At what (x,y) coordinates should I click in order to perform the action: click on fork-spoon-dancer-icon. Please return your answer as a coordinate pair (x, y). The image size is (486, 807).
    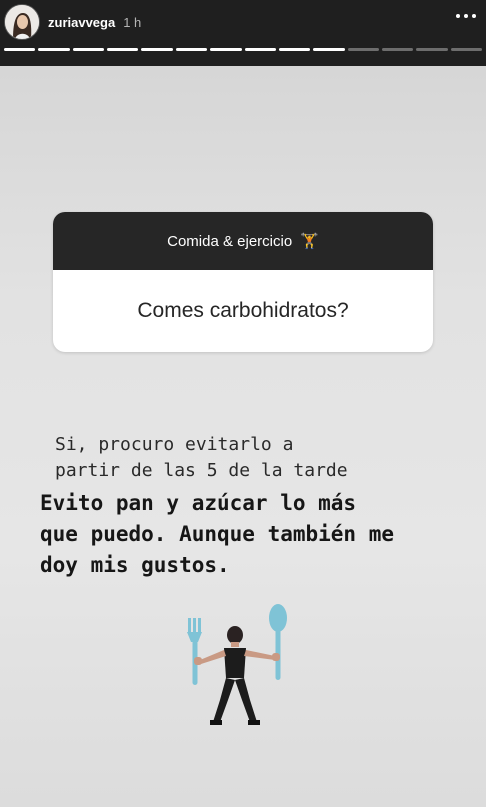
    Looking at the image, I should click on (235, 665).